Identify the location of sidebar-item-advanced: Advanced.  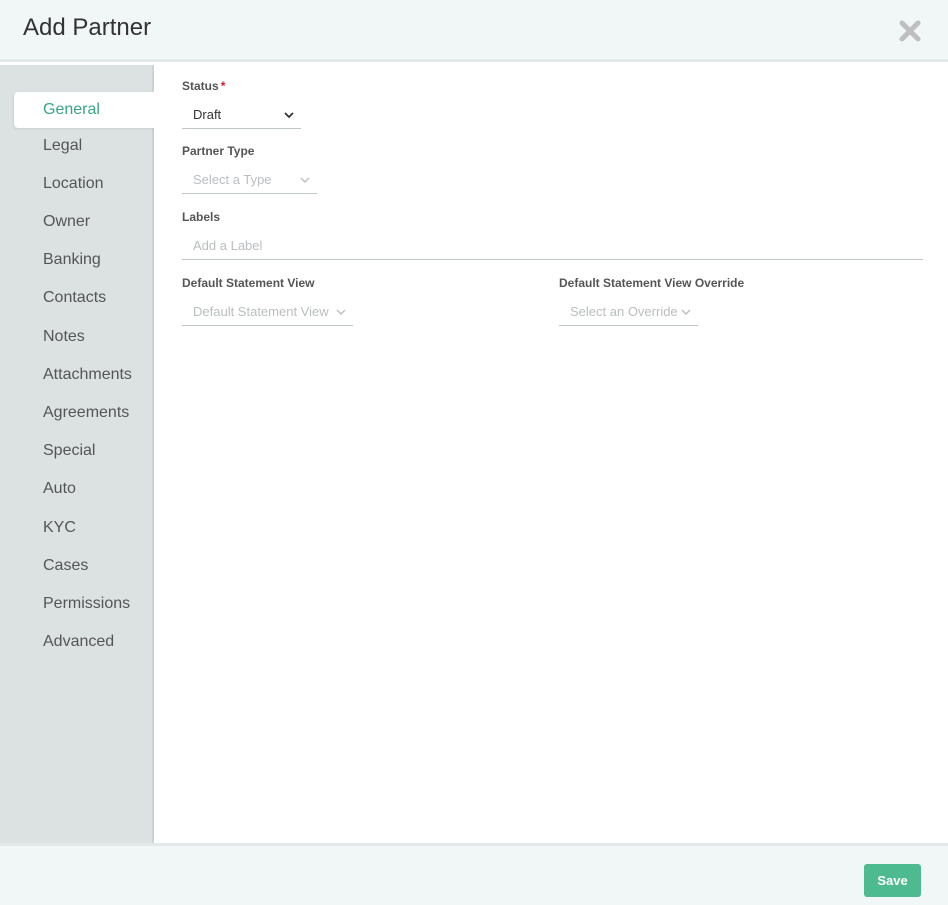
(77, 642).